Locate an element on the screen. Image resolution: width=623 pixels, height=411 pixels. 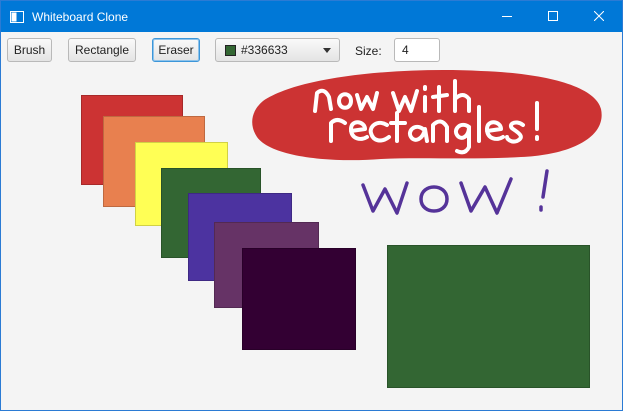
size-label: Size: is located at coordinates (368, 51).